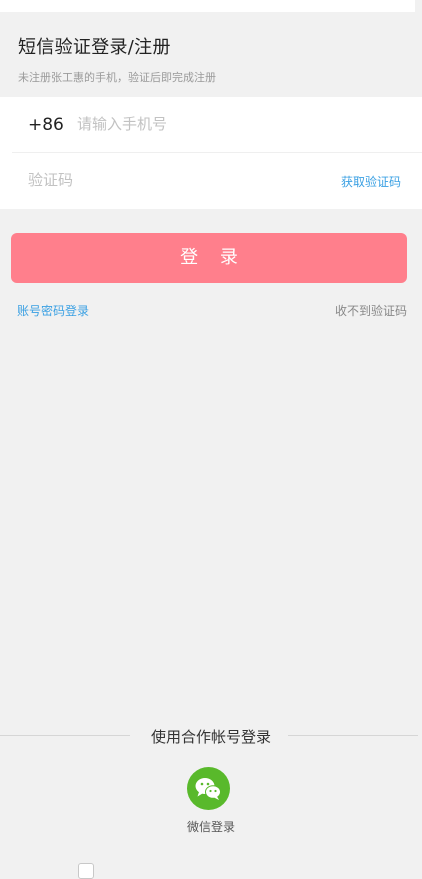  I want to click on phone-input, so click(237, 124).